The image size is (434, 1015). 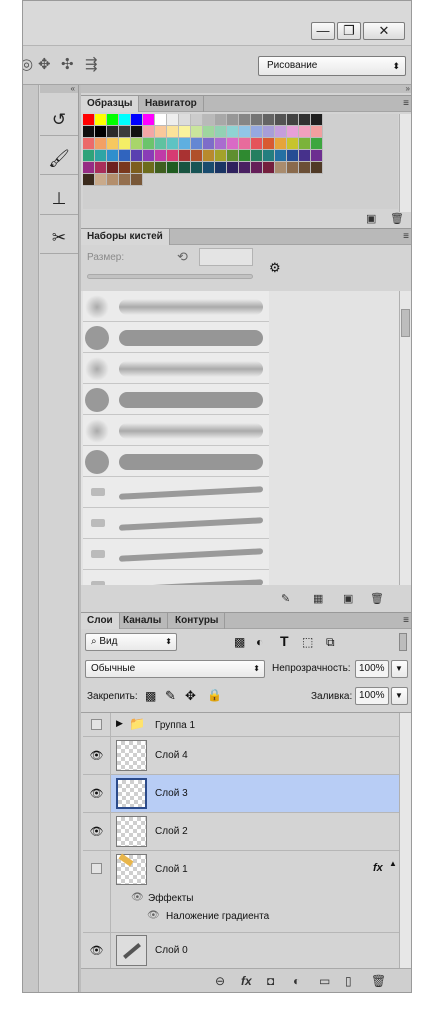 I want to click on effect-gradient-overlay: Наложение градиента, so click(x=217, y=916).